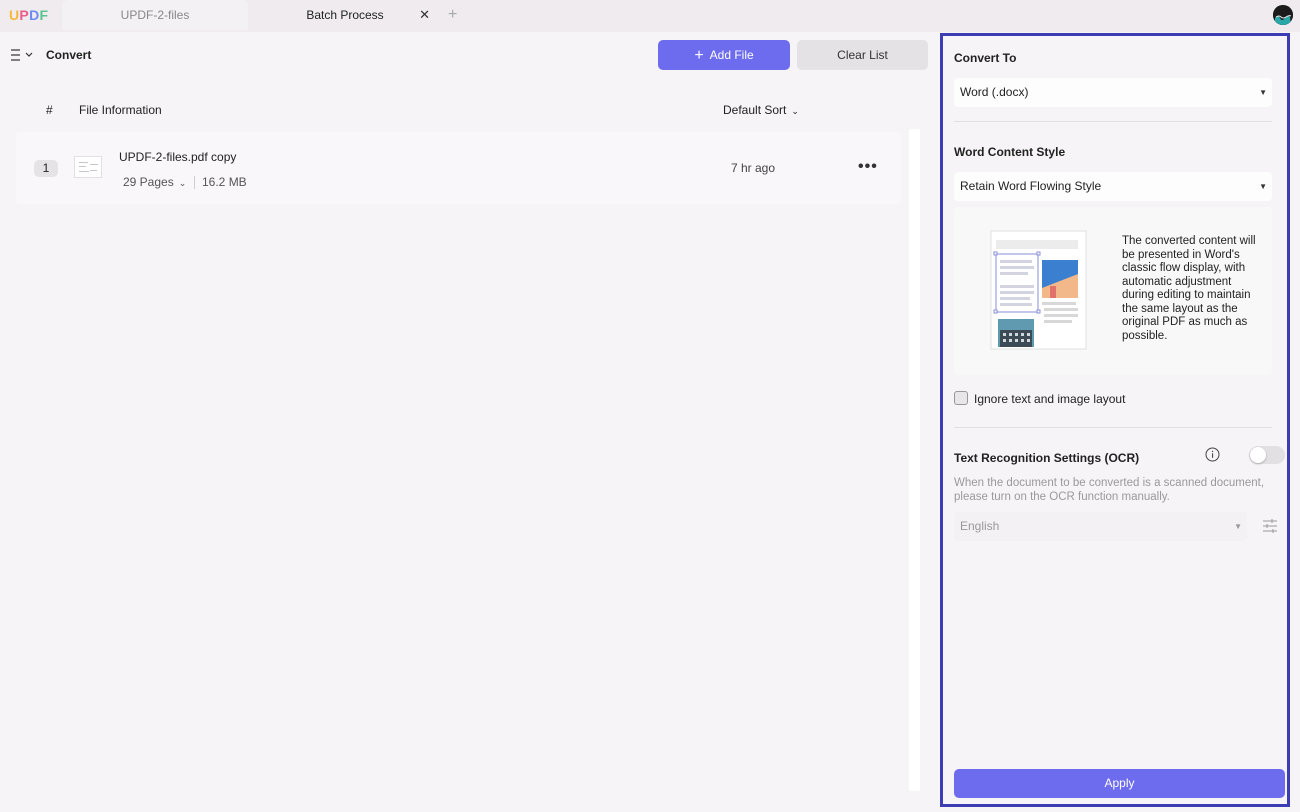 Image resolution: width=1300 pixels, height=812 pixels. I want to click on tab-label: Batch Process, so click(345, 15).